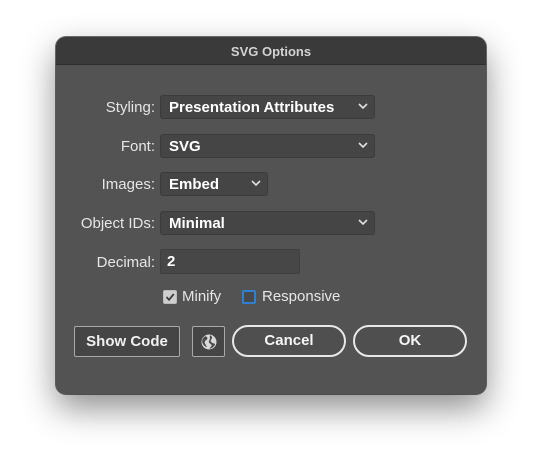 Image resolution: width=542 pixels, height=469 pixels. Describe the element at coordinates (130, 107) in the screenshot. I see `styling-label: Styling:` at that location.